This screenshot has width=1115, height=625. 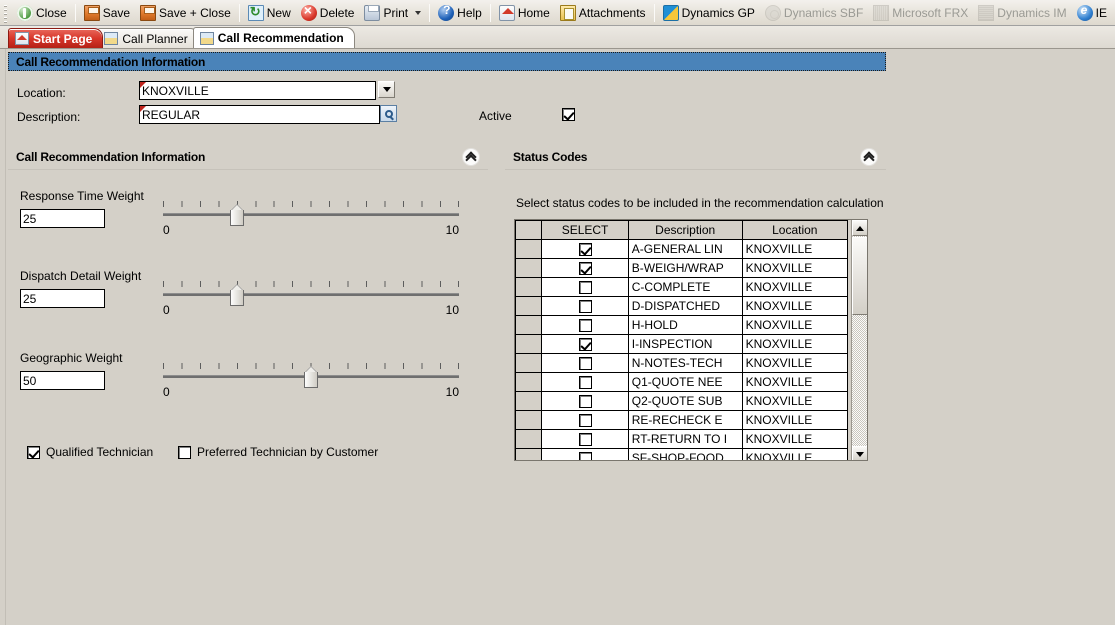 I want to click on table-row: Q2-QUOTE SUB KNOXVILLE, so click(x=682, y=401).